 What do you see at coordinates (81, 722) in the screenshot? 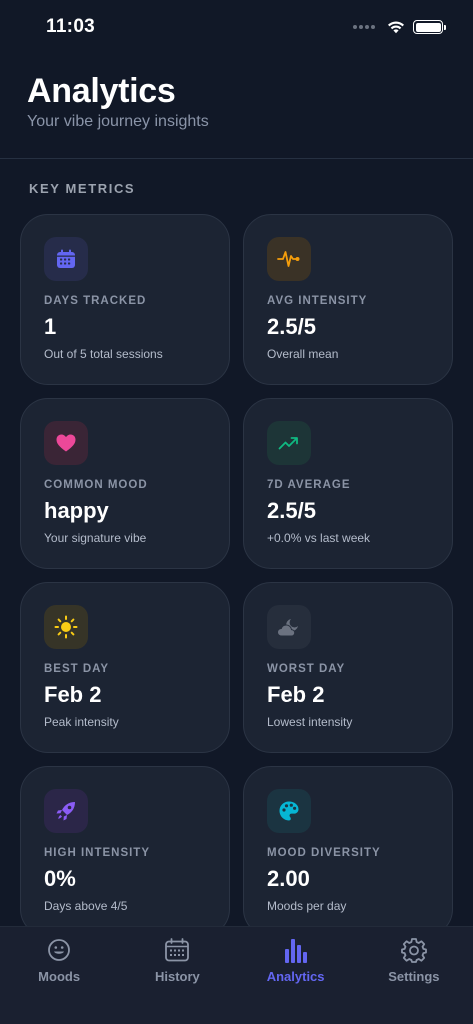
I see `metric-caption: Peak intensity` at bounding box center [81, 722].